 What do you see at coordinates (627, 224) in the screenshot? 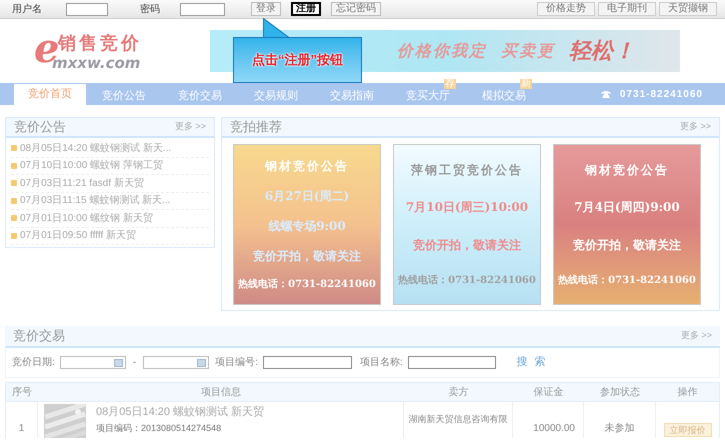
I see `auction-poster: 钢材竞价公告 7月4日(周四)9:00 竞价开拍，敬请关注 热线电话：0731-82241060` at bounding box center [627, 224].